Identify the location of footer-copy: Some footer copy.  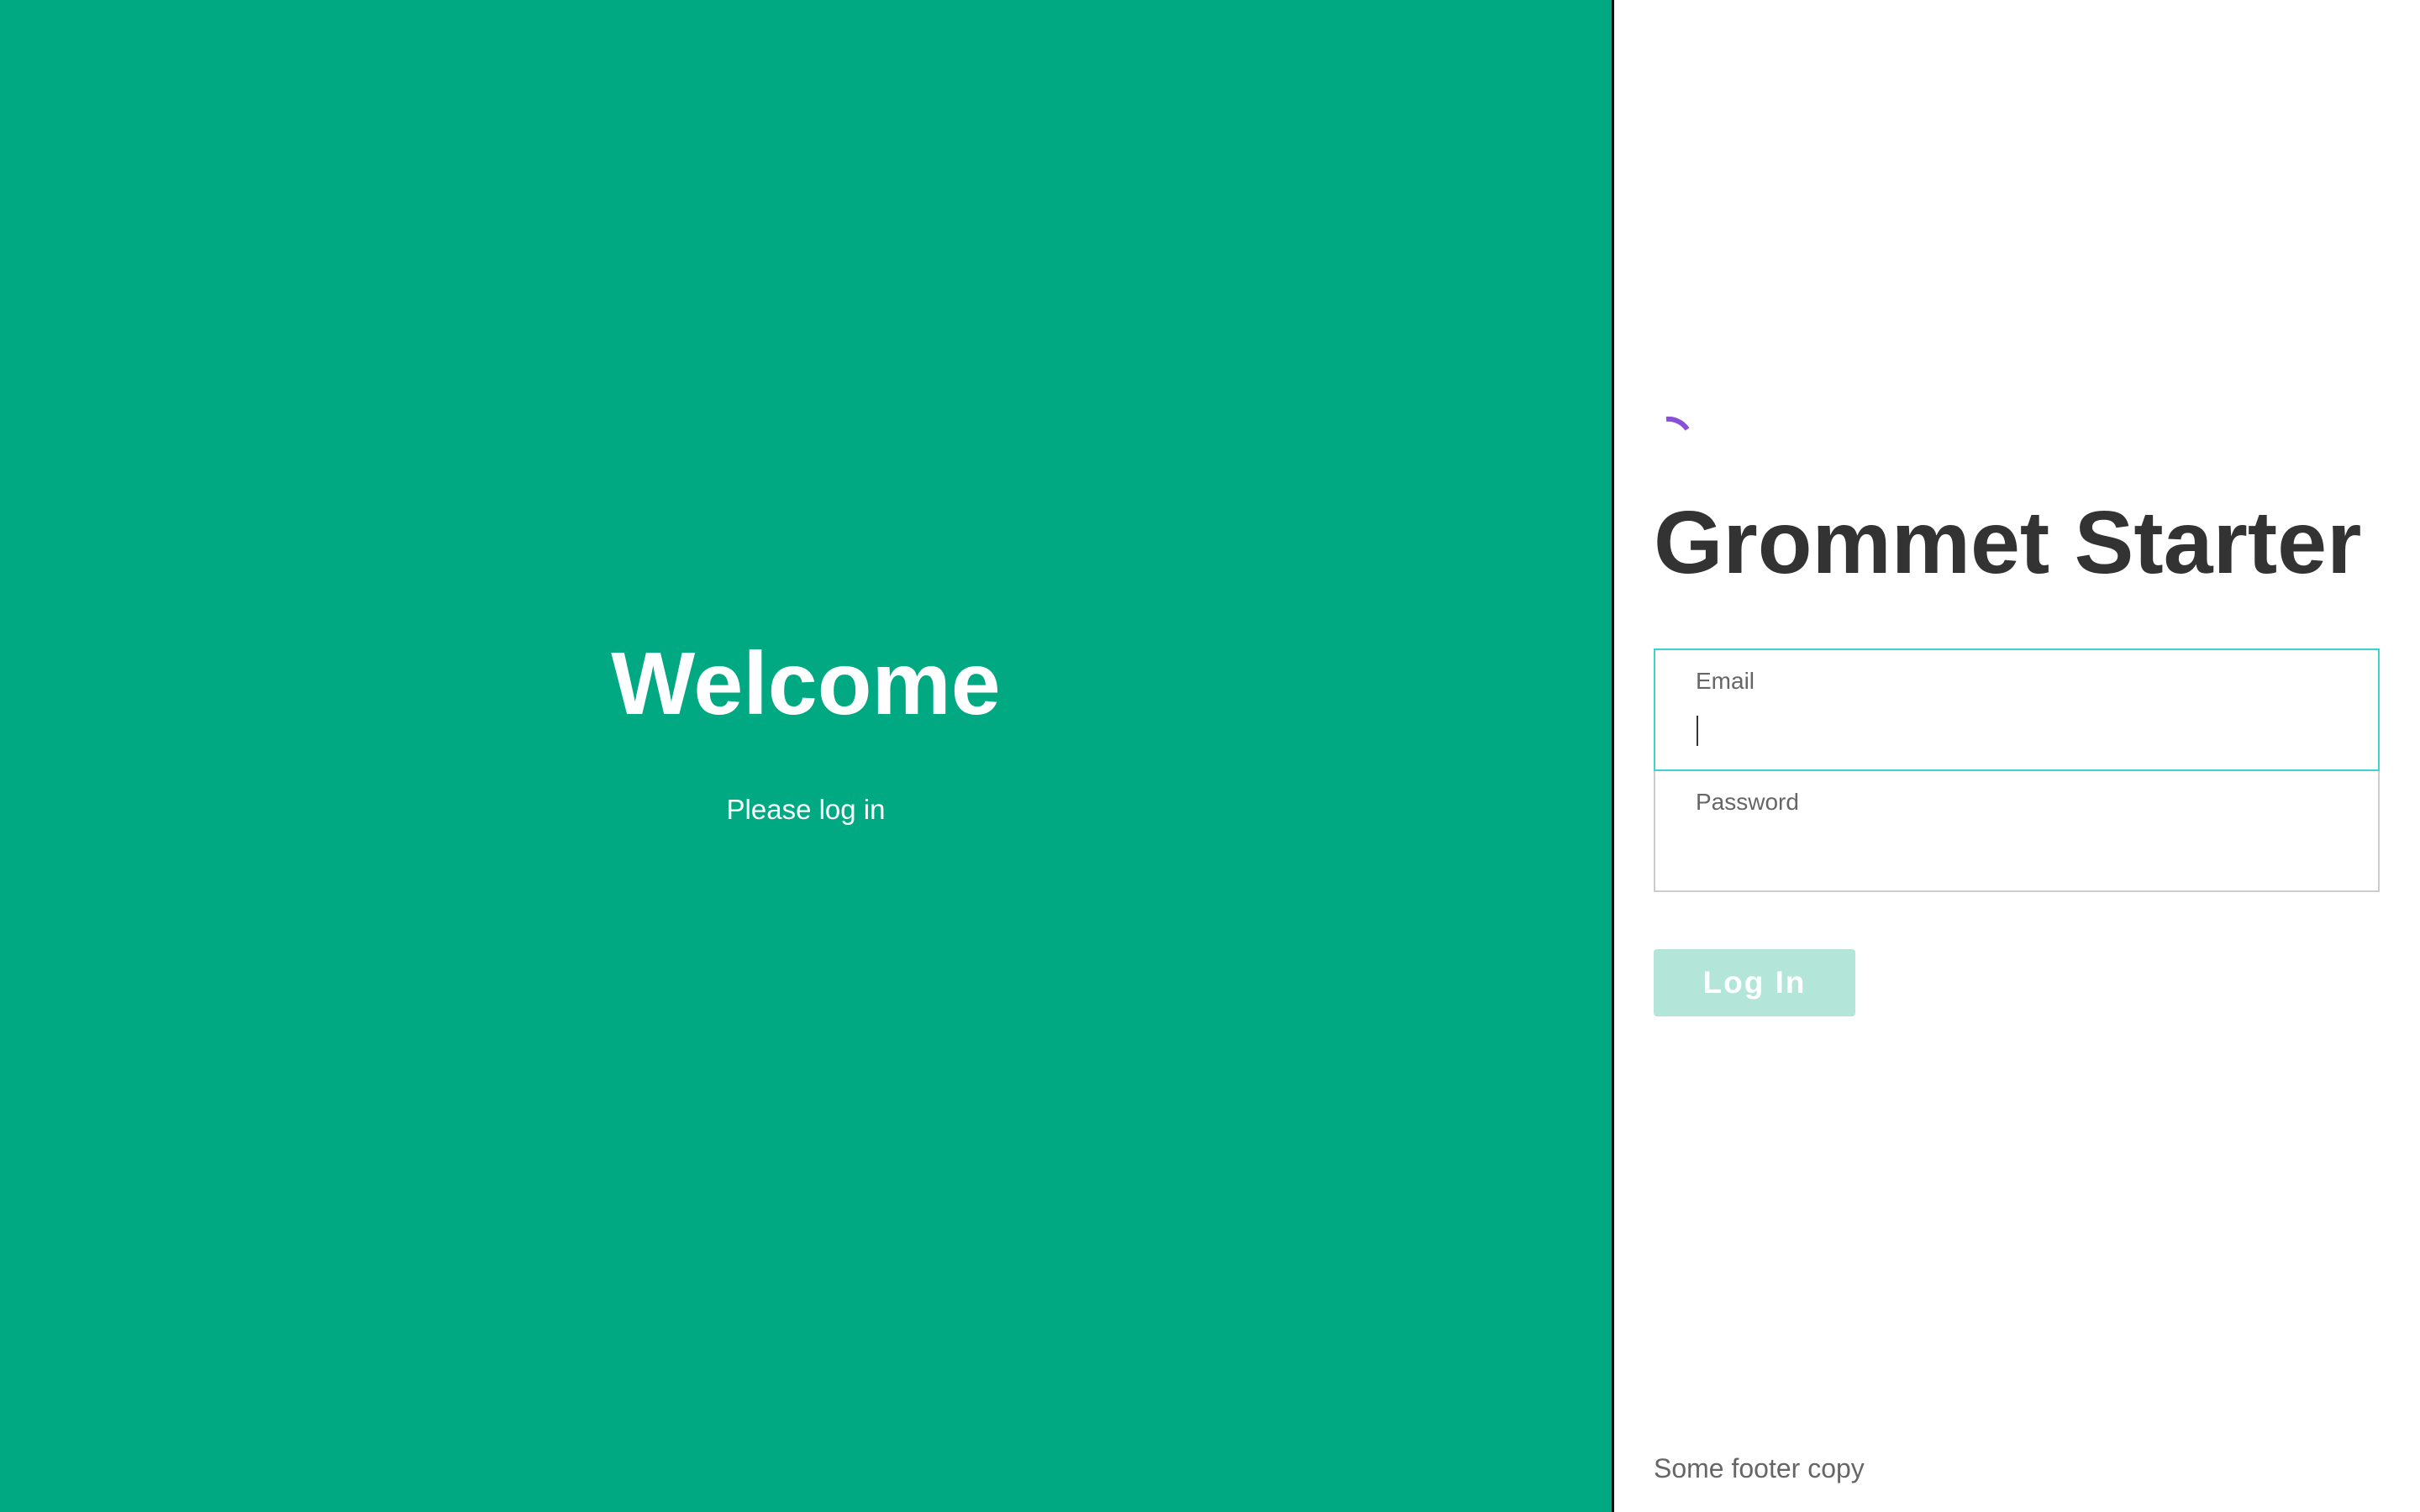
(1759, 1468).